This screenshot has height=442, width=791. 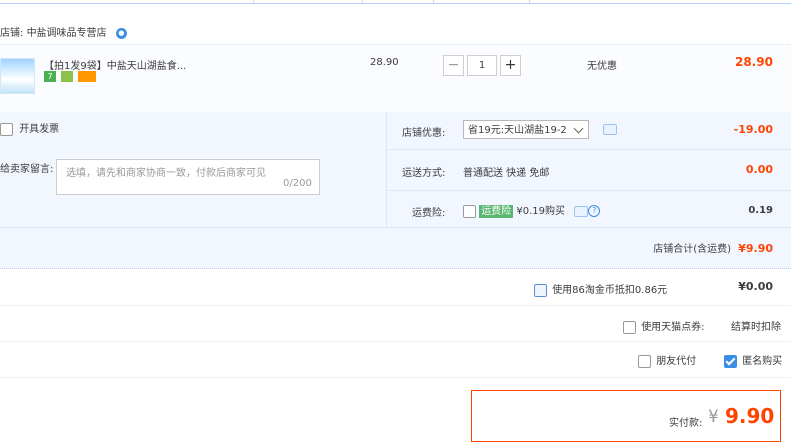 I want to click on shop-discount-select: 省19元:天山湖盐19-2, so click(x=526, y=129).